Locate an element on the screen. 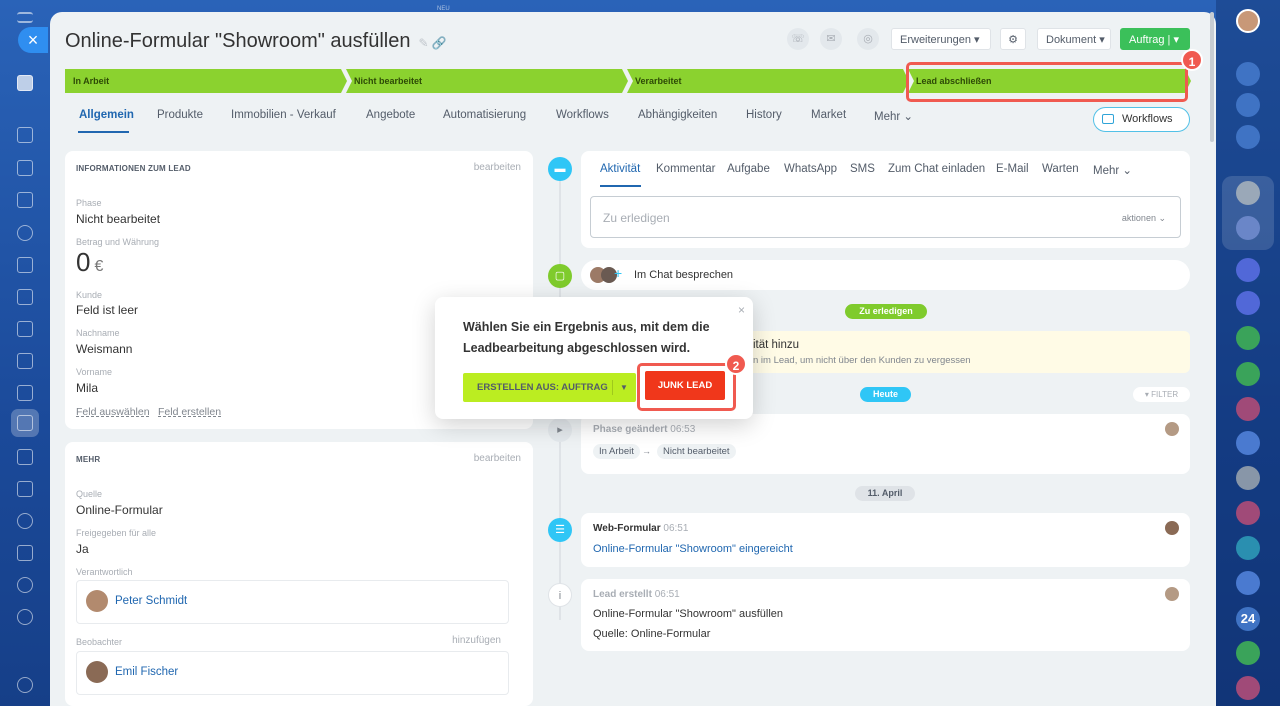 The width and height of the screenshot is (1280, 706). right-sidebar: 24 is located at coordinates (1248, 353).